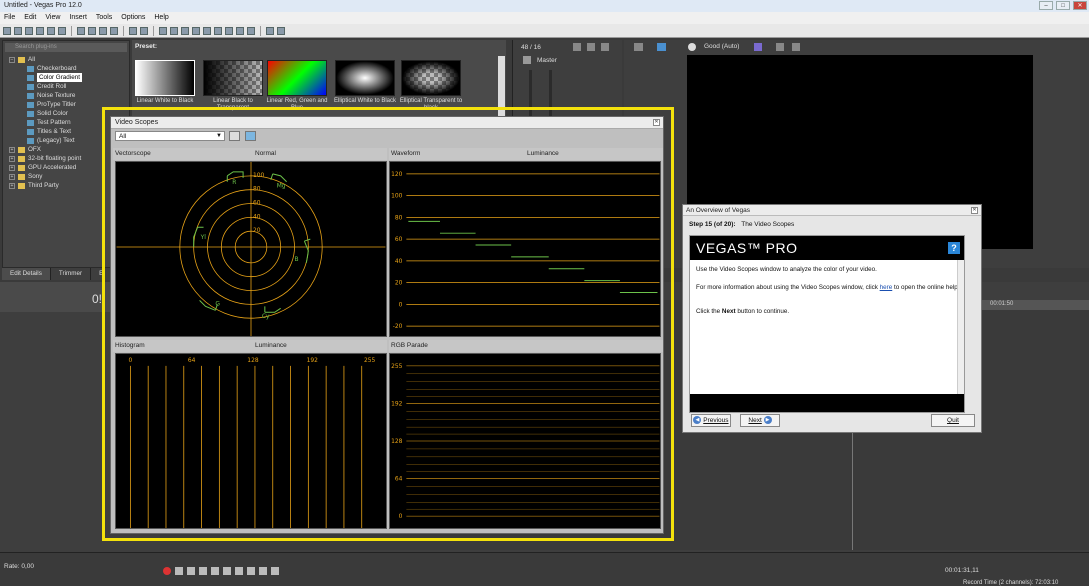 The height and width of the screenshot is (586, 1089). Describe the element at coordinates (227, 571) in the screenshot. I see `stop-button` at that location.